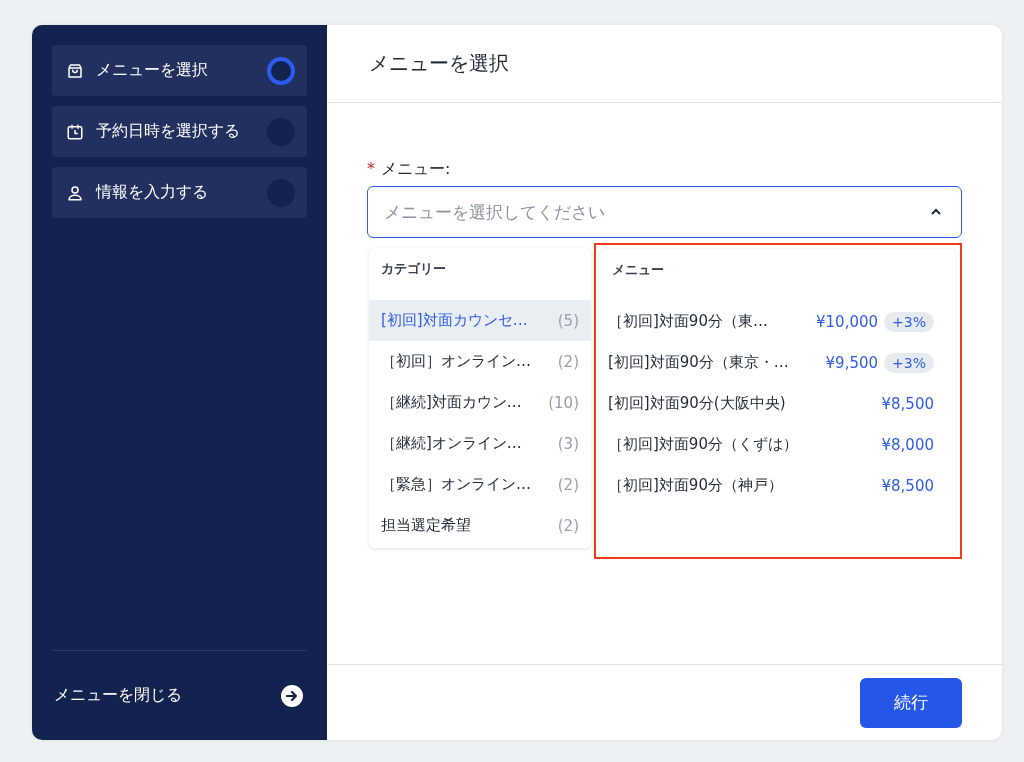 This screenshot has height=762, width=1024. What do you see at coordinates (118, 695) in the screenshot?
I see `close-menu-label: メニューを閉じる` at bounding box center [118, 695].